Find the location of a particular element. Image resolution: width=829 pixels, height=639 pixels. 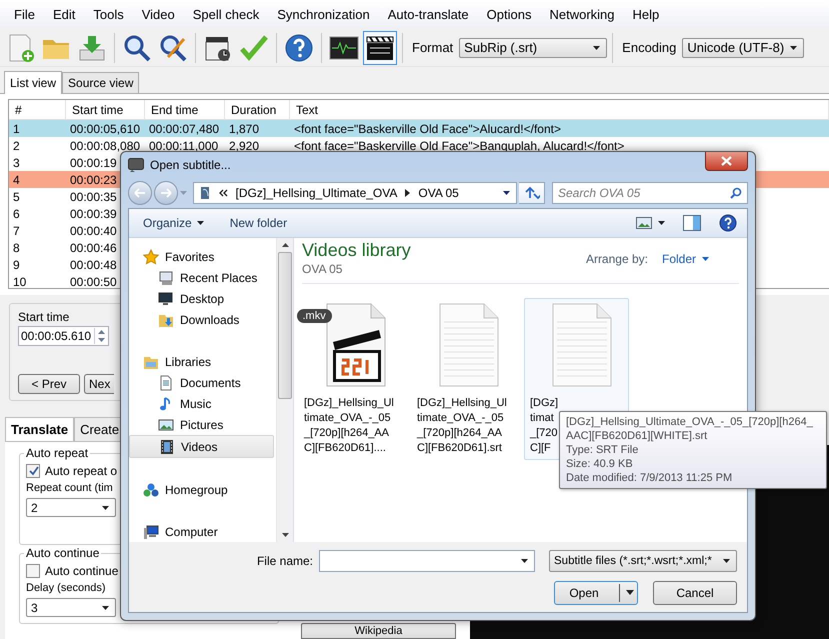

organize-button: Organize is located at coordinates (173, 223).